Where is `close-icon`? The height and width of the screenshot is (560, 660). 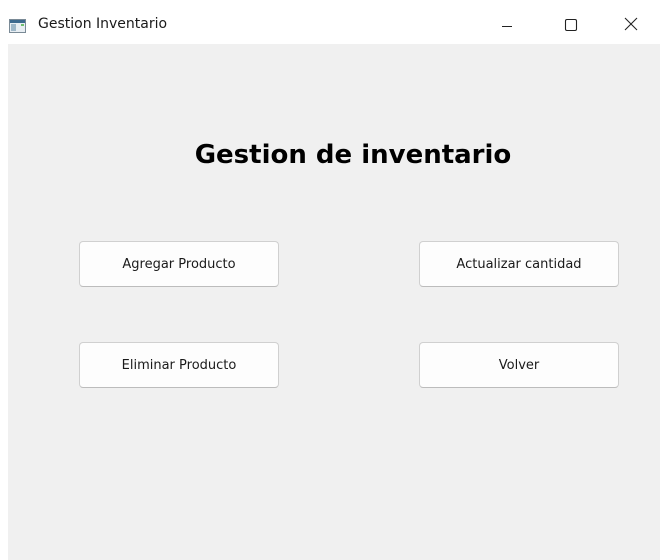 close-icon is located at coordinates (631, 26).